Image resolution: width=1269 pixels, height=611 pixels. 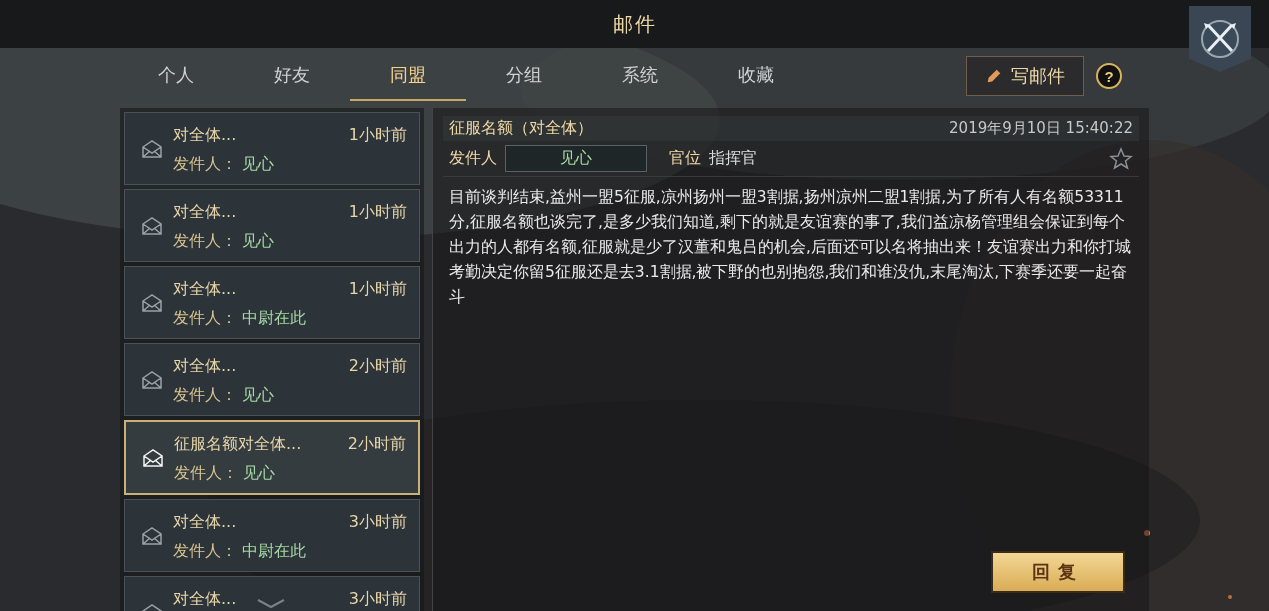 I want to click on mail-item: 对全体... 3小时前, so click(x=272, y=593).